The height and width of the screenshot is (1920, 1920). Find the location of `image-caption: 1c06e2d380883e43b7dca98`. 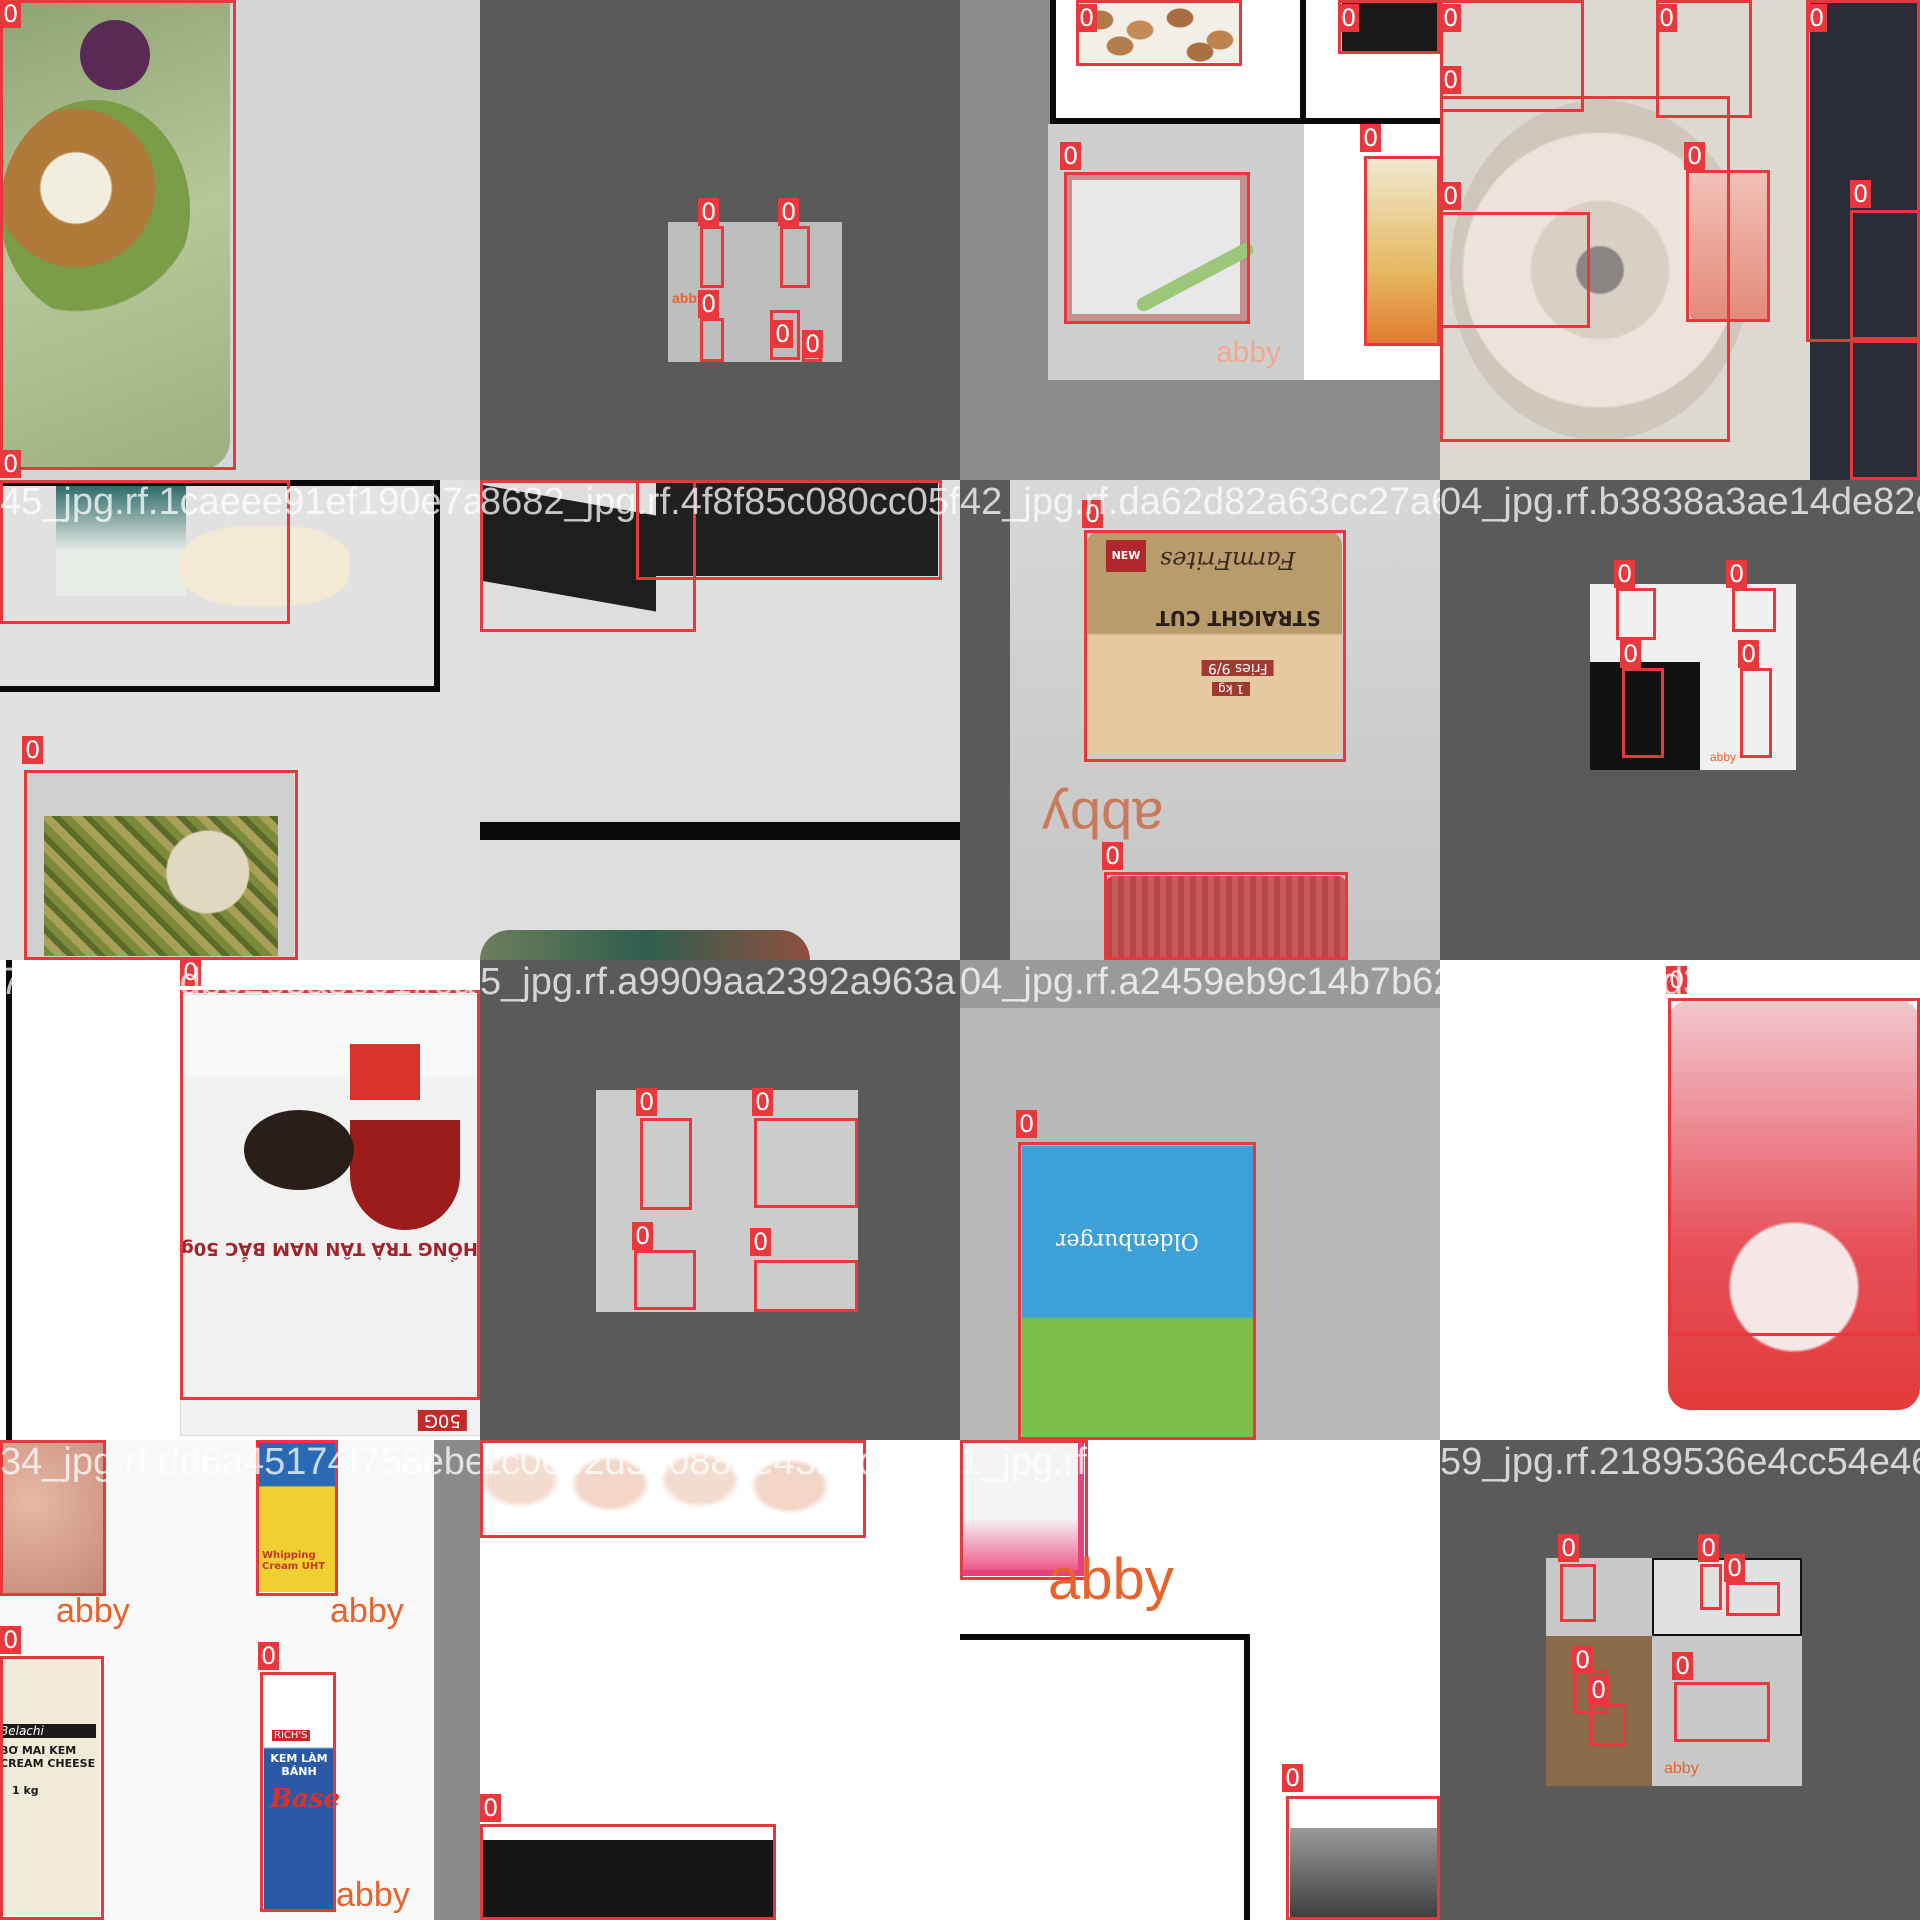

image-caption: 1c06e2d380883e43b7dca98 is located at coordinates (720, 1462).